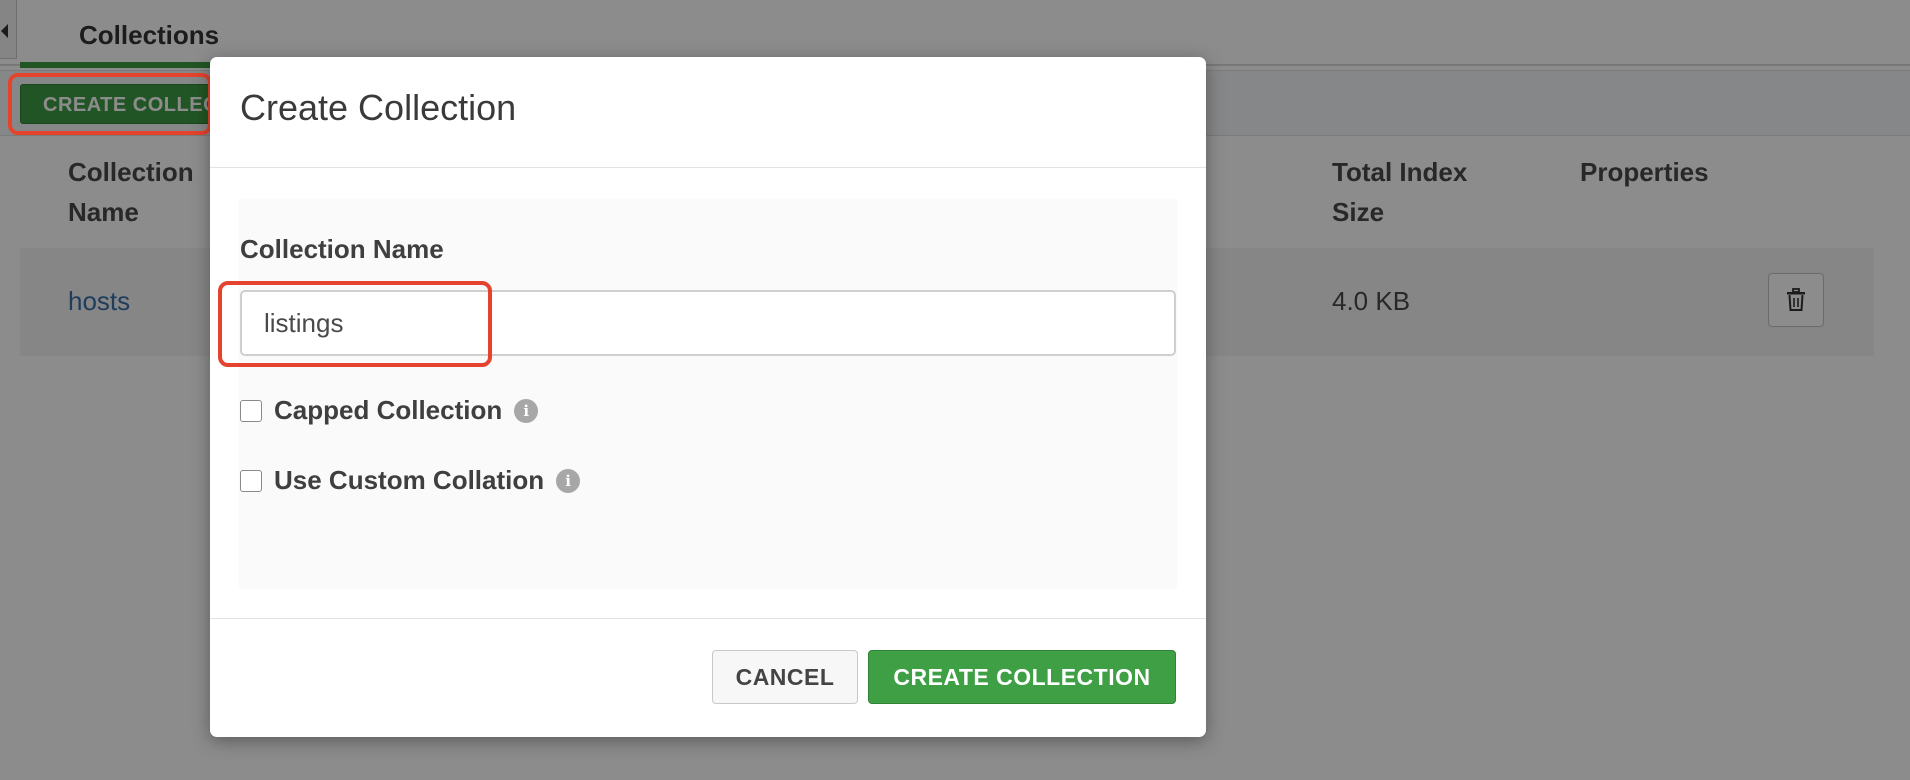  What do you see at coordinates (708, 167) in the screenshot?
I see `dialog-header-divider` at bounding box center [708, 167].